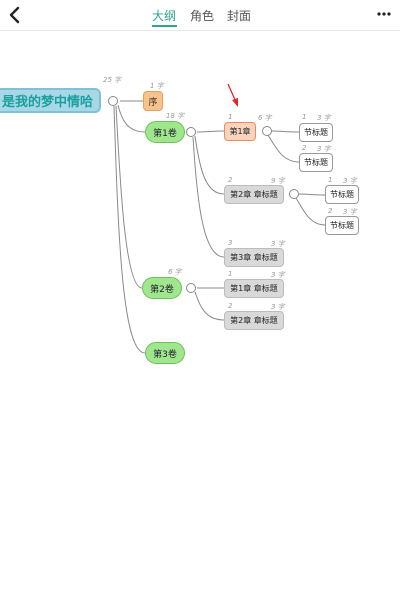 This screenshot has height=595, width=400. I want to click on preface-word-count: 1 字, so click(157, 86).